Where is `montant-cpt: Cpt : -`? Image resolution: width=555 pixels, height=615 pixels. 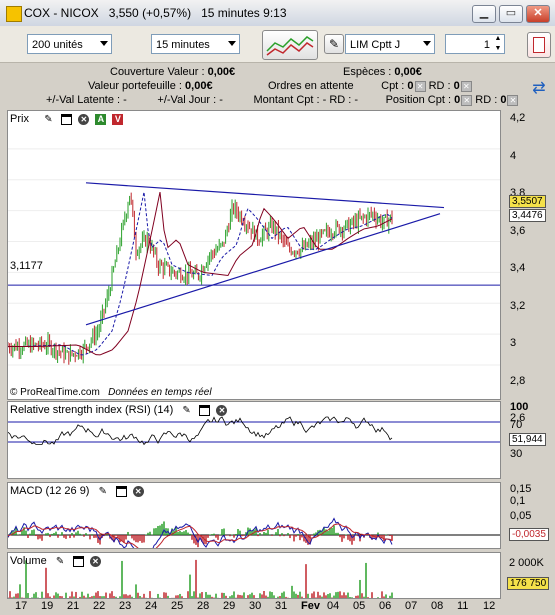 montant-cpt: Cpt : - is located at coordinates (311, 100).